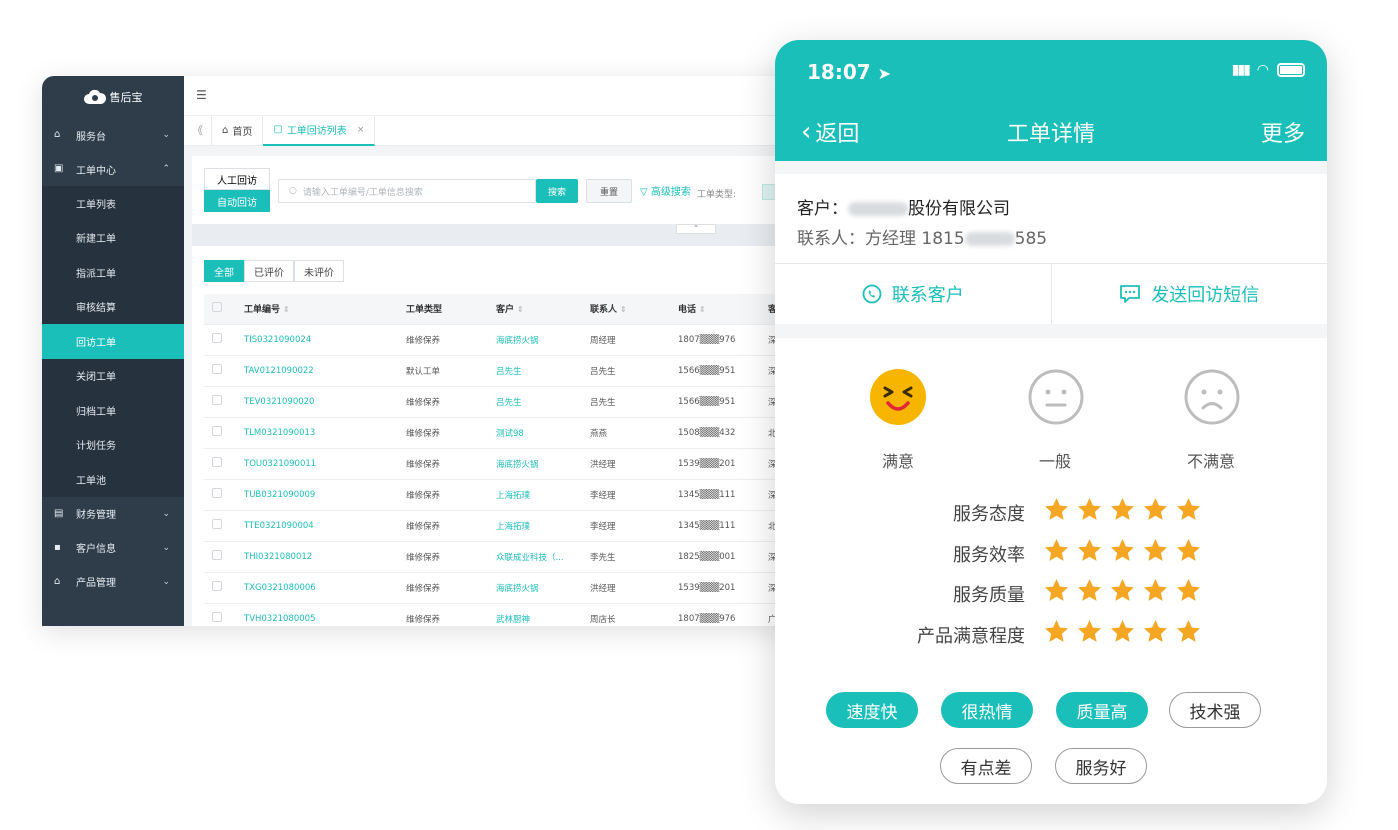 The image size is (1398, 830). Describe the element at coordinates (715, 309) in the screenshot. I see `col-phone: 电话 ⇕` at that location.